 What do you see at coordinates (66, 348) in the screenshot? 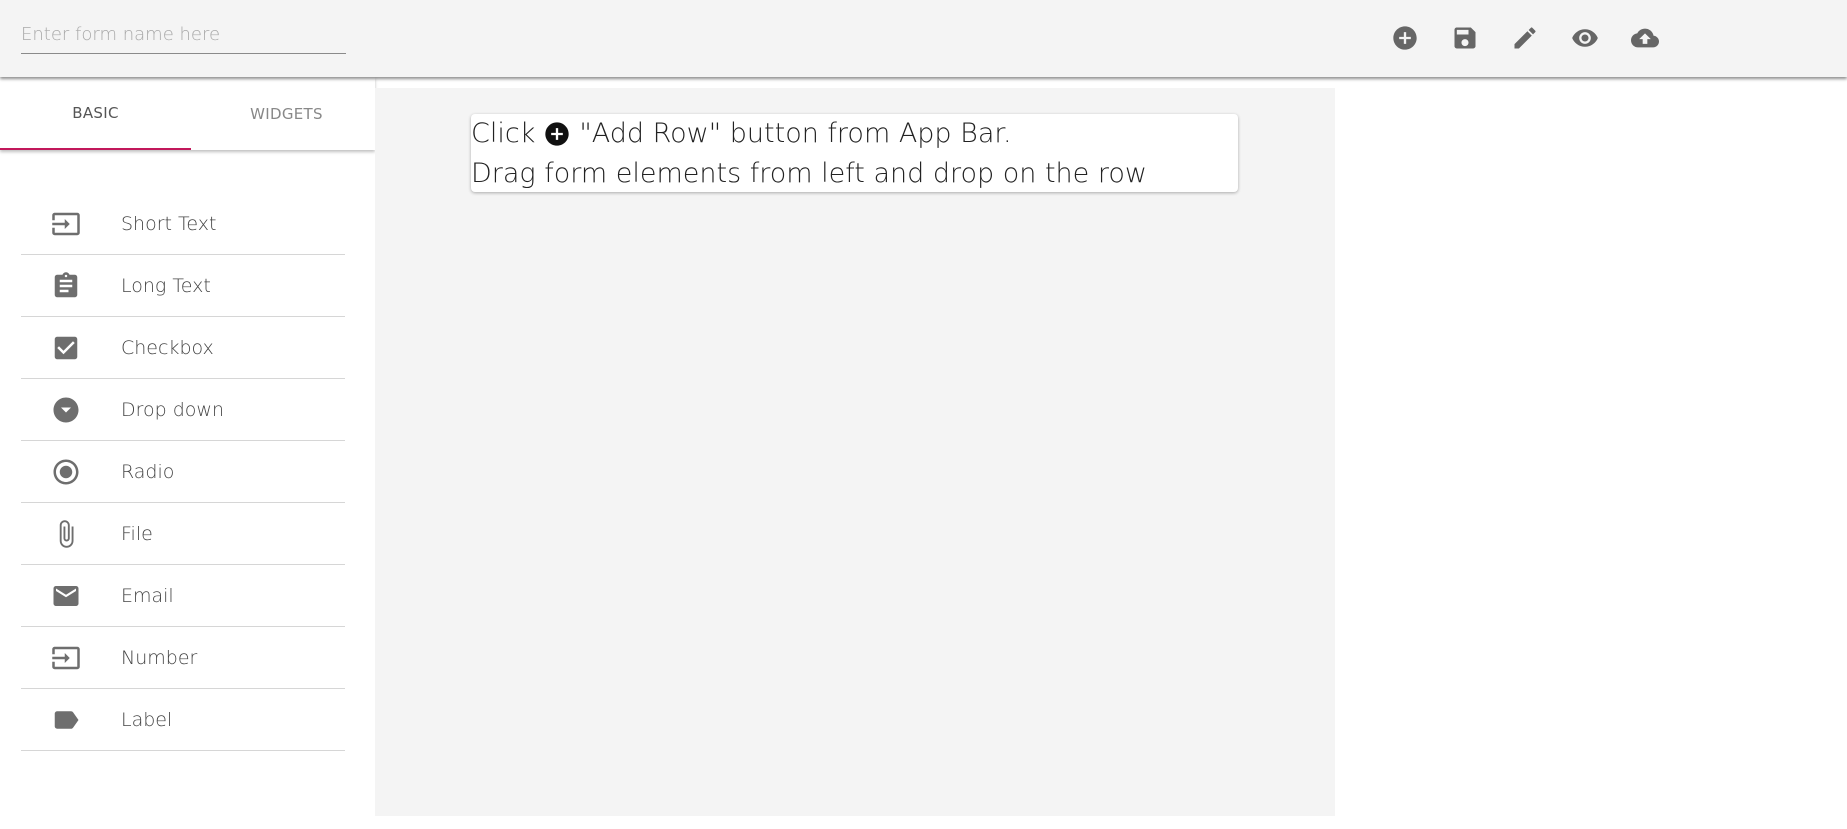
I see `checkbox-icon` at bounding box center [66, 348].